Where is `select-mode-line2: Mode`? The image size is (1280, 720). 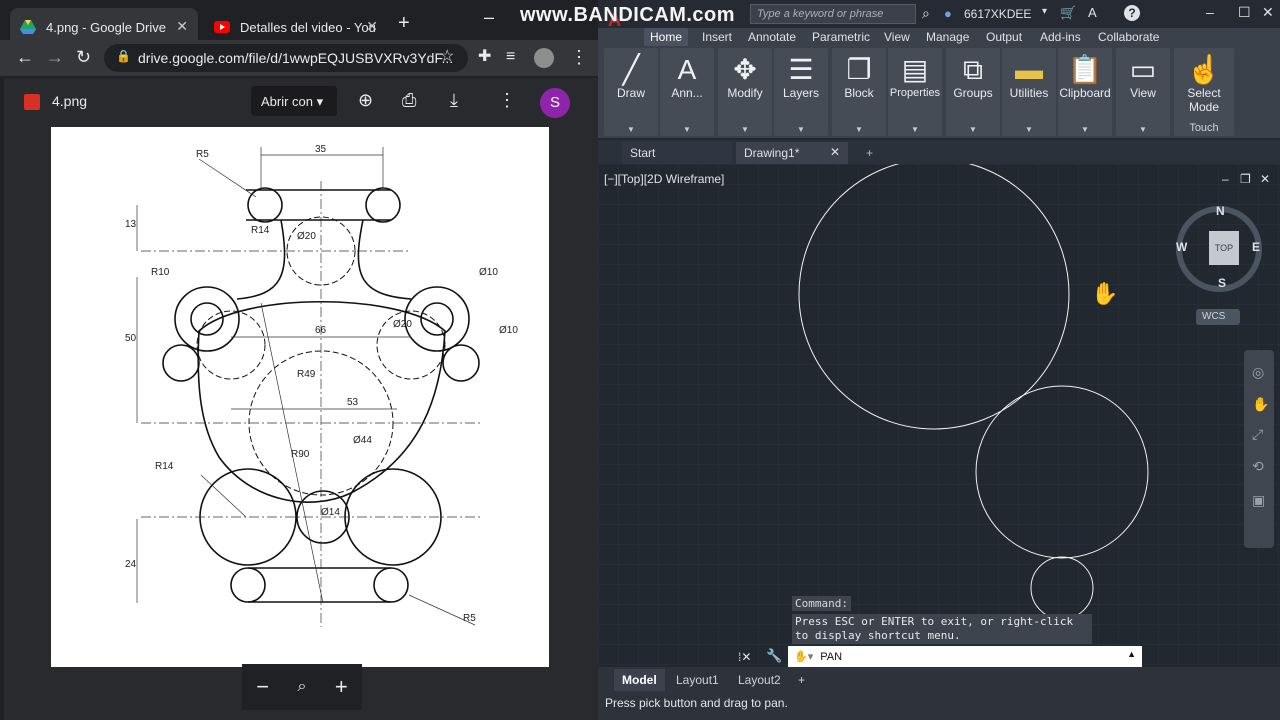
select-mode-line2: Mode is located at coordinates (1204, 107).